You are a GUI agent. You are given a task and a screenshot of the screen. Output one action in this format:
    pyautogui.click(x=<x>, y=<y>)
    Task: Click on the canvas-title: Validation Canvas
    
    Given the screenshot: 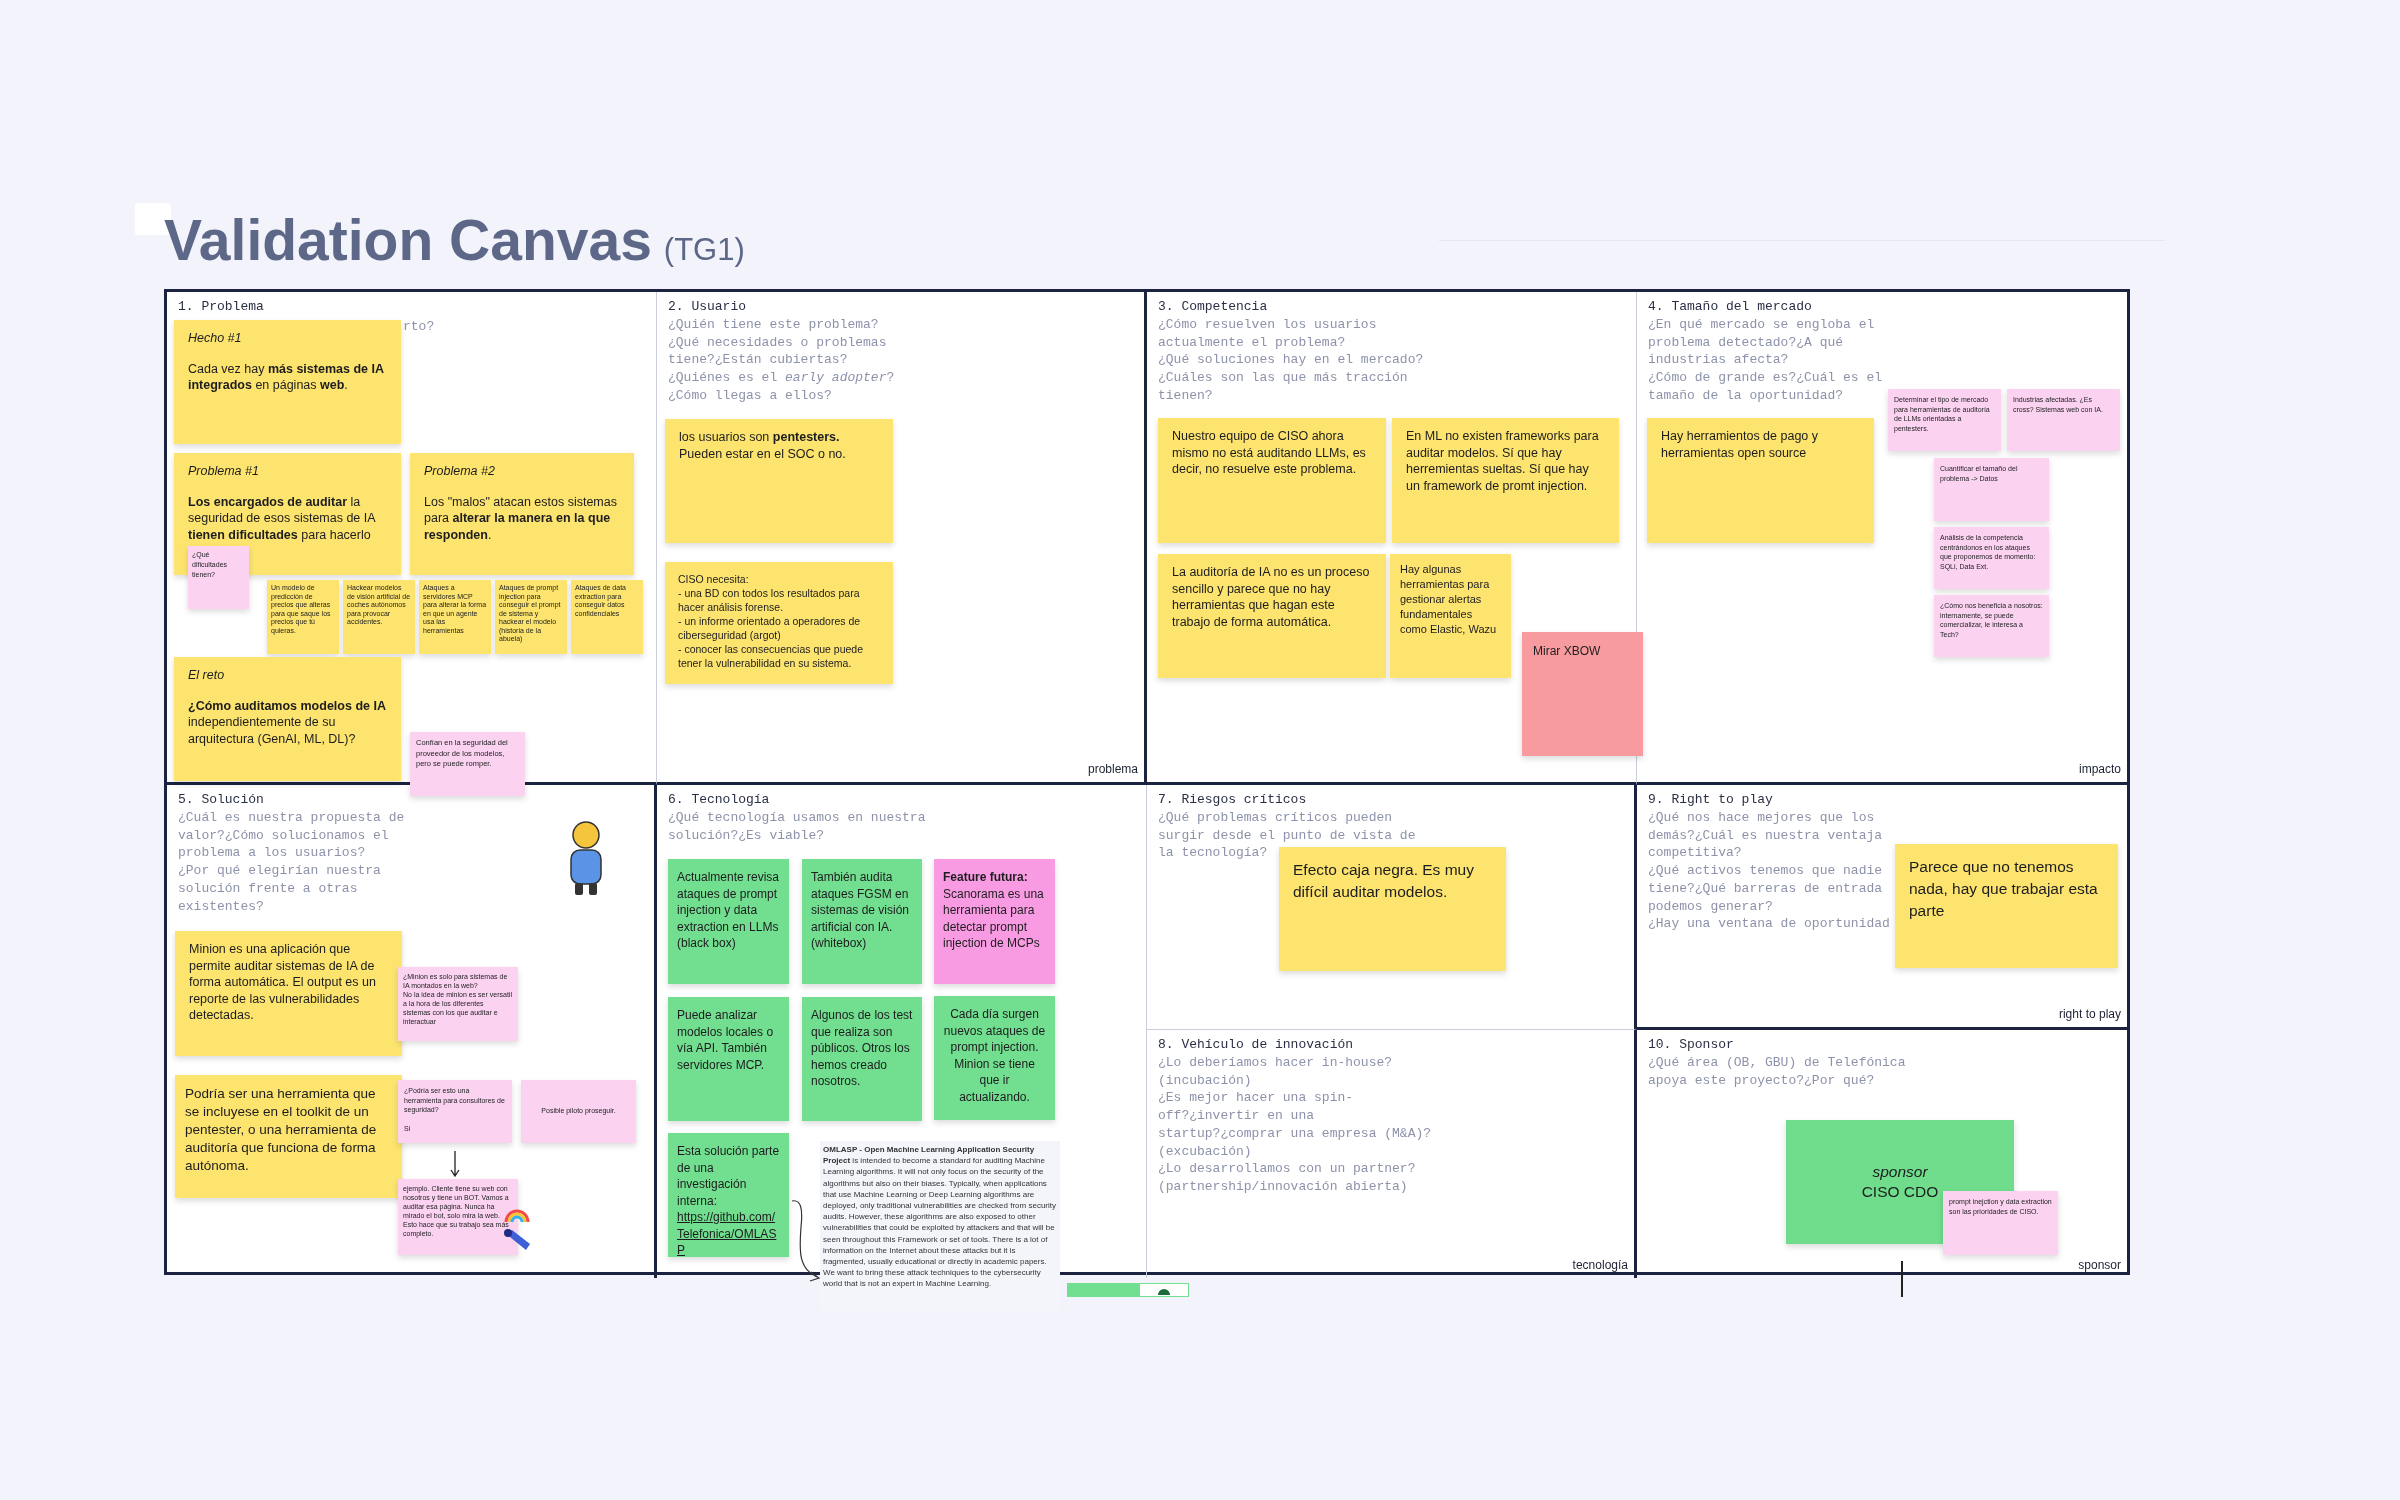 What is the action you would take?
    pyautogui.click(x=408, y=240)
    